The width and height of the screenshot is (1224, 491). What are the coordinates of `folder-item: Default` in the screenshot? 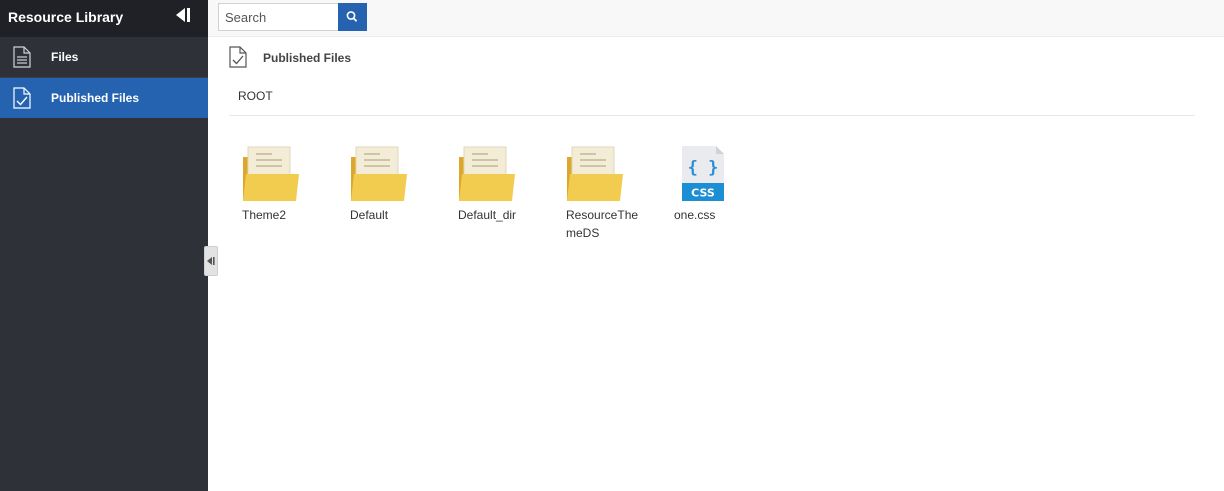 It's located at (390, 184).